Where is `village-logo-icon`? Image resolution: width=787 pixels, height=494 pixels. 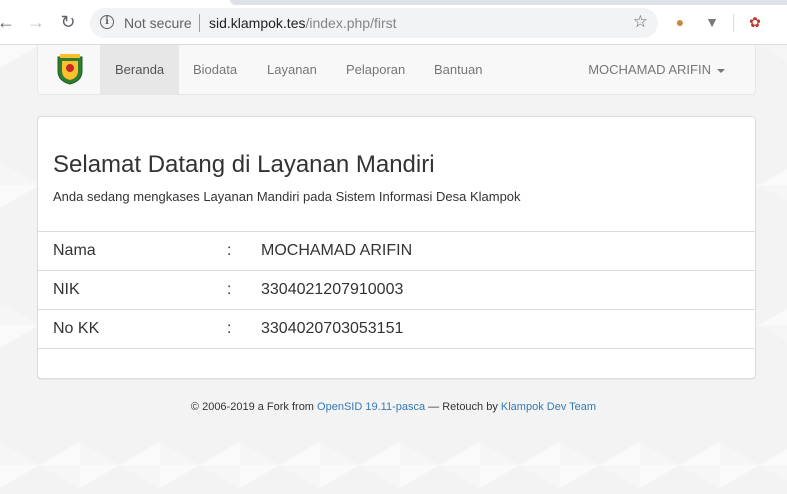 village-logo-icon is located at coordinates (70, 69).